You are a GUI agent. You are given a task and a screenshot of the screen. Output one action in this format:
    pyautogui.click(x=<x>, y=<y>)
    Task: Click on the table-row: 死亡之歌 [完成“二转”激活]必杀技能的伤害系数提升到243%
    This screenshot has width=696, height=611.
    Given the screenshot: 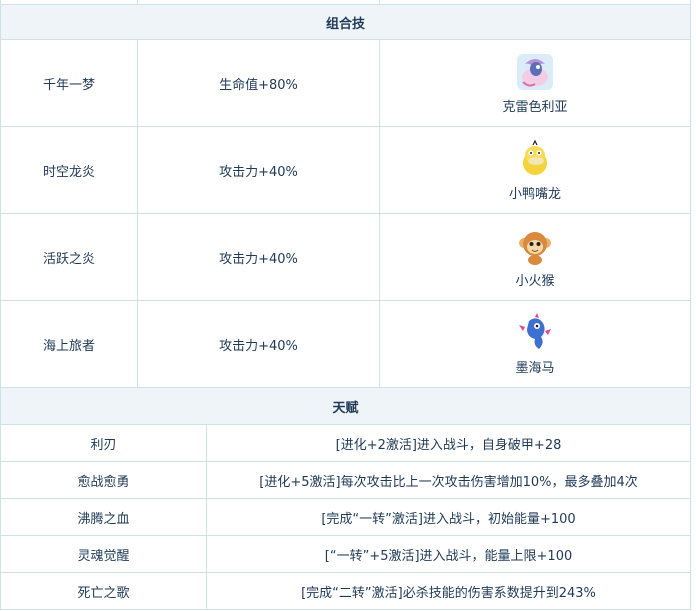 What is the action you would take?
    pyautogui.click(x=346, y=591)
    